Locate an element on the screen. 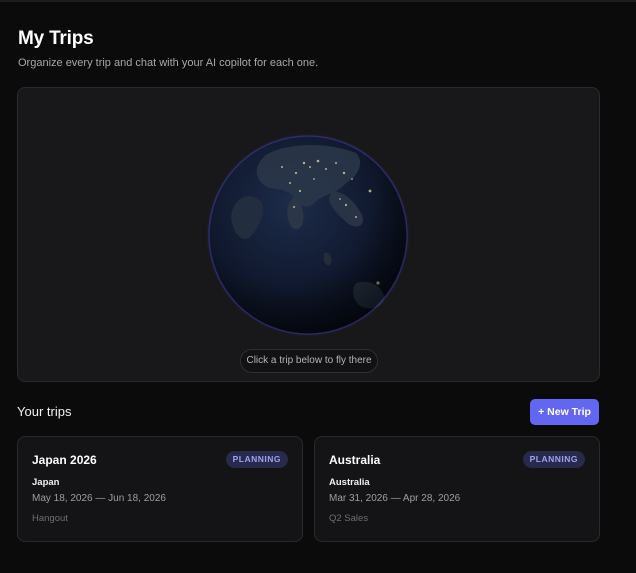  top-divider is located at coordinates (318, 1).